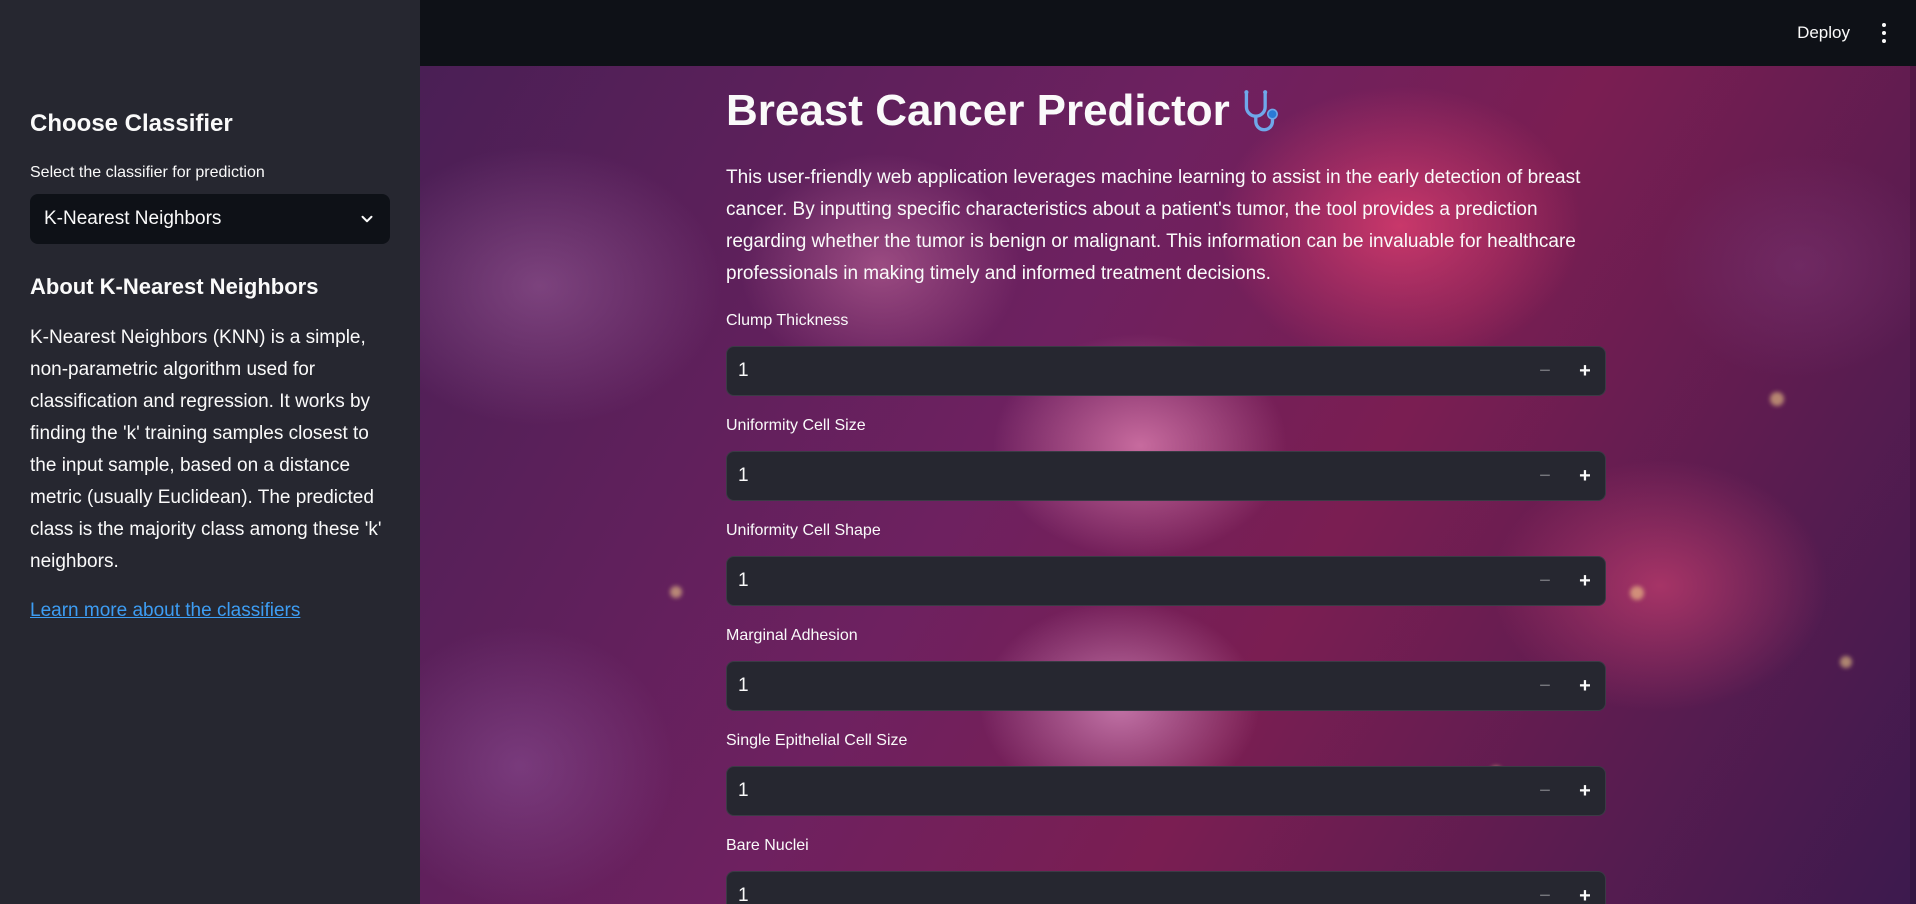 The width and height of the screenshot is (1916, 904). I want to click on classifier-select-label: Select the classifier for prediction, so click(147, 172).